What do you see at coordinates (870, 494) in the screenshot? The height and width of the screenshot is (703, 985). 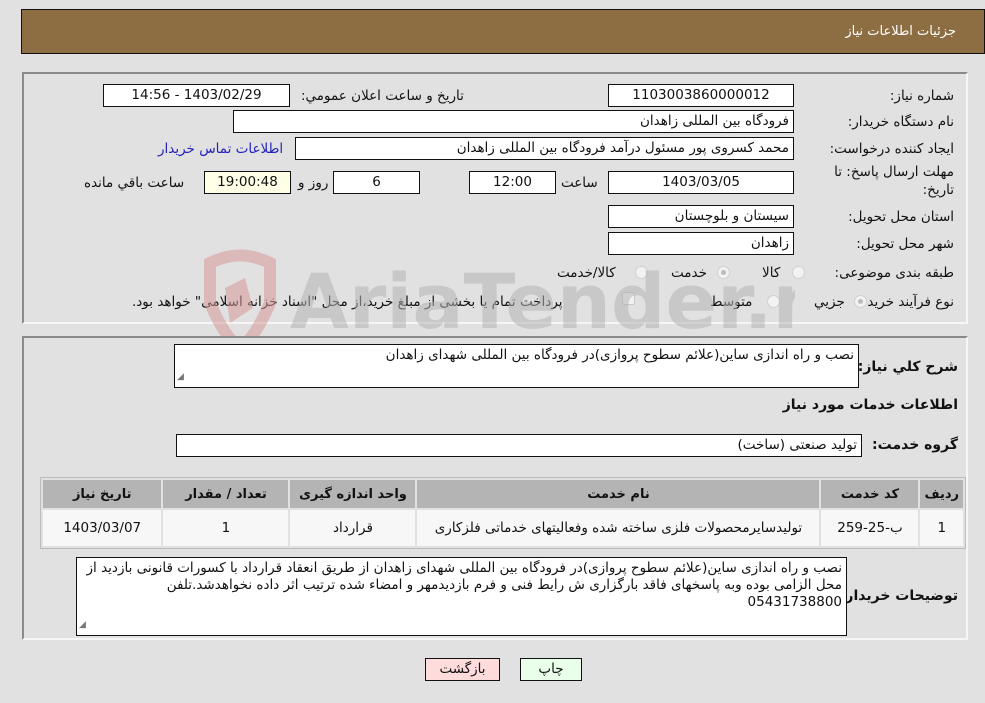 I see `col-service-code: کد خدمت` at bounding box center [870, 494].